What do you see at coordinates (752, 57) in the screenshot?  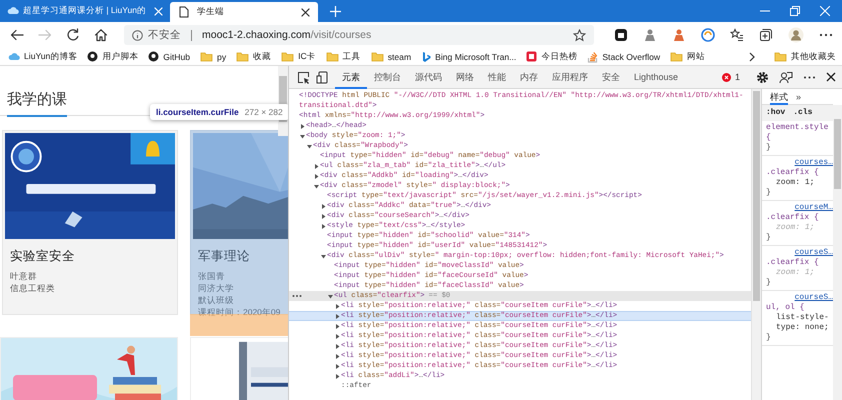 I see `chevron-right-icon` at bounding box center [752, 57].